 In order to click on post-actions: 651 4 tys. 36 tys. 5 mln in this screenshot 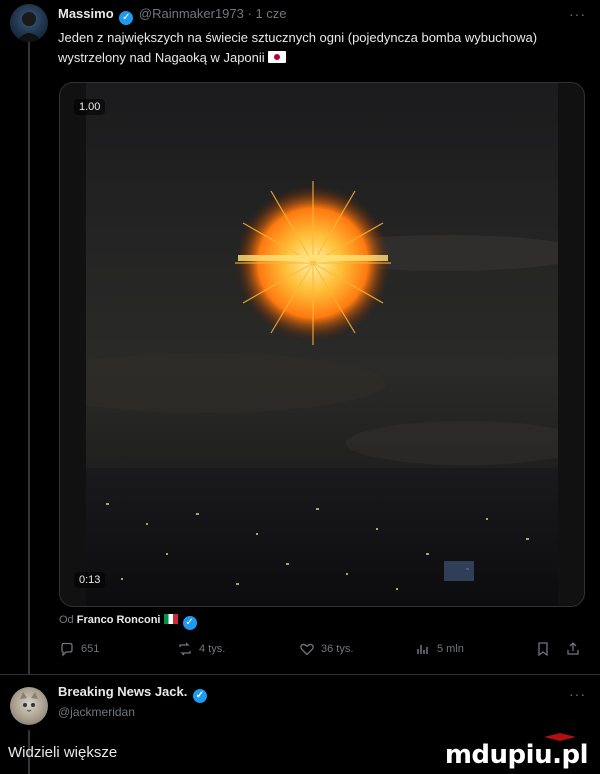, I will do `click(322, 652)`.